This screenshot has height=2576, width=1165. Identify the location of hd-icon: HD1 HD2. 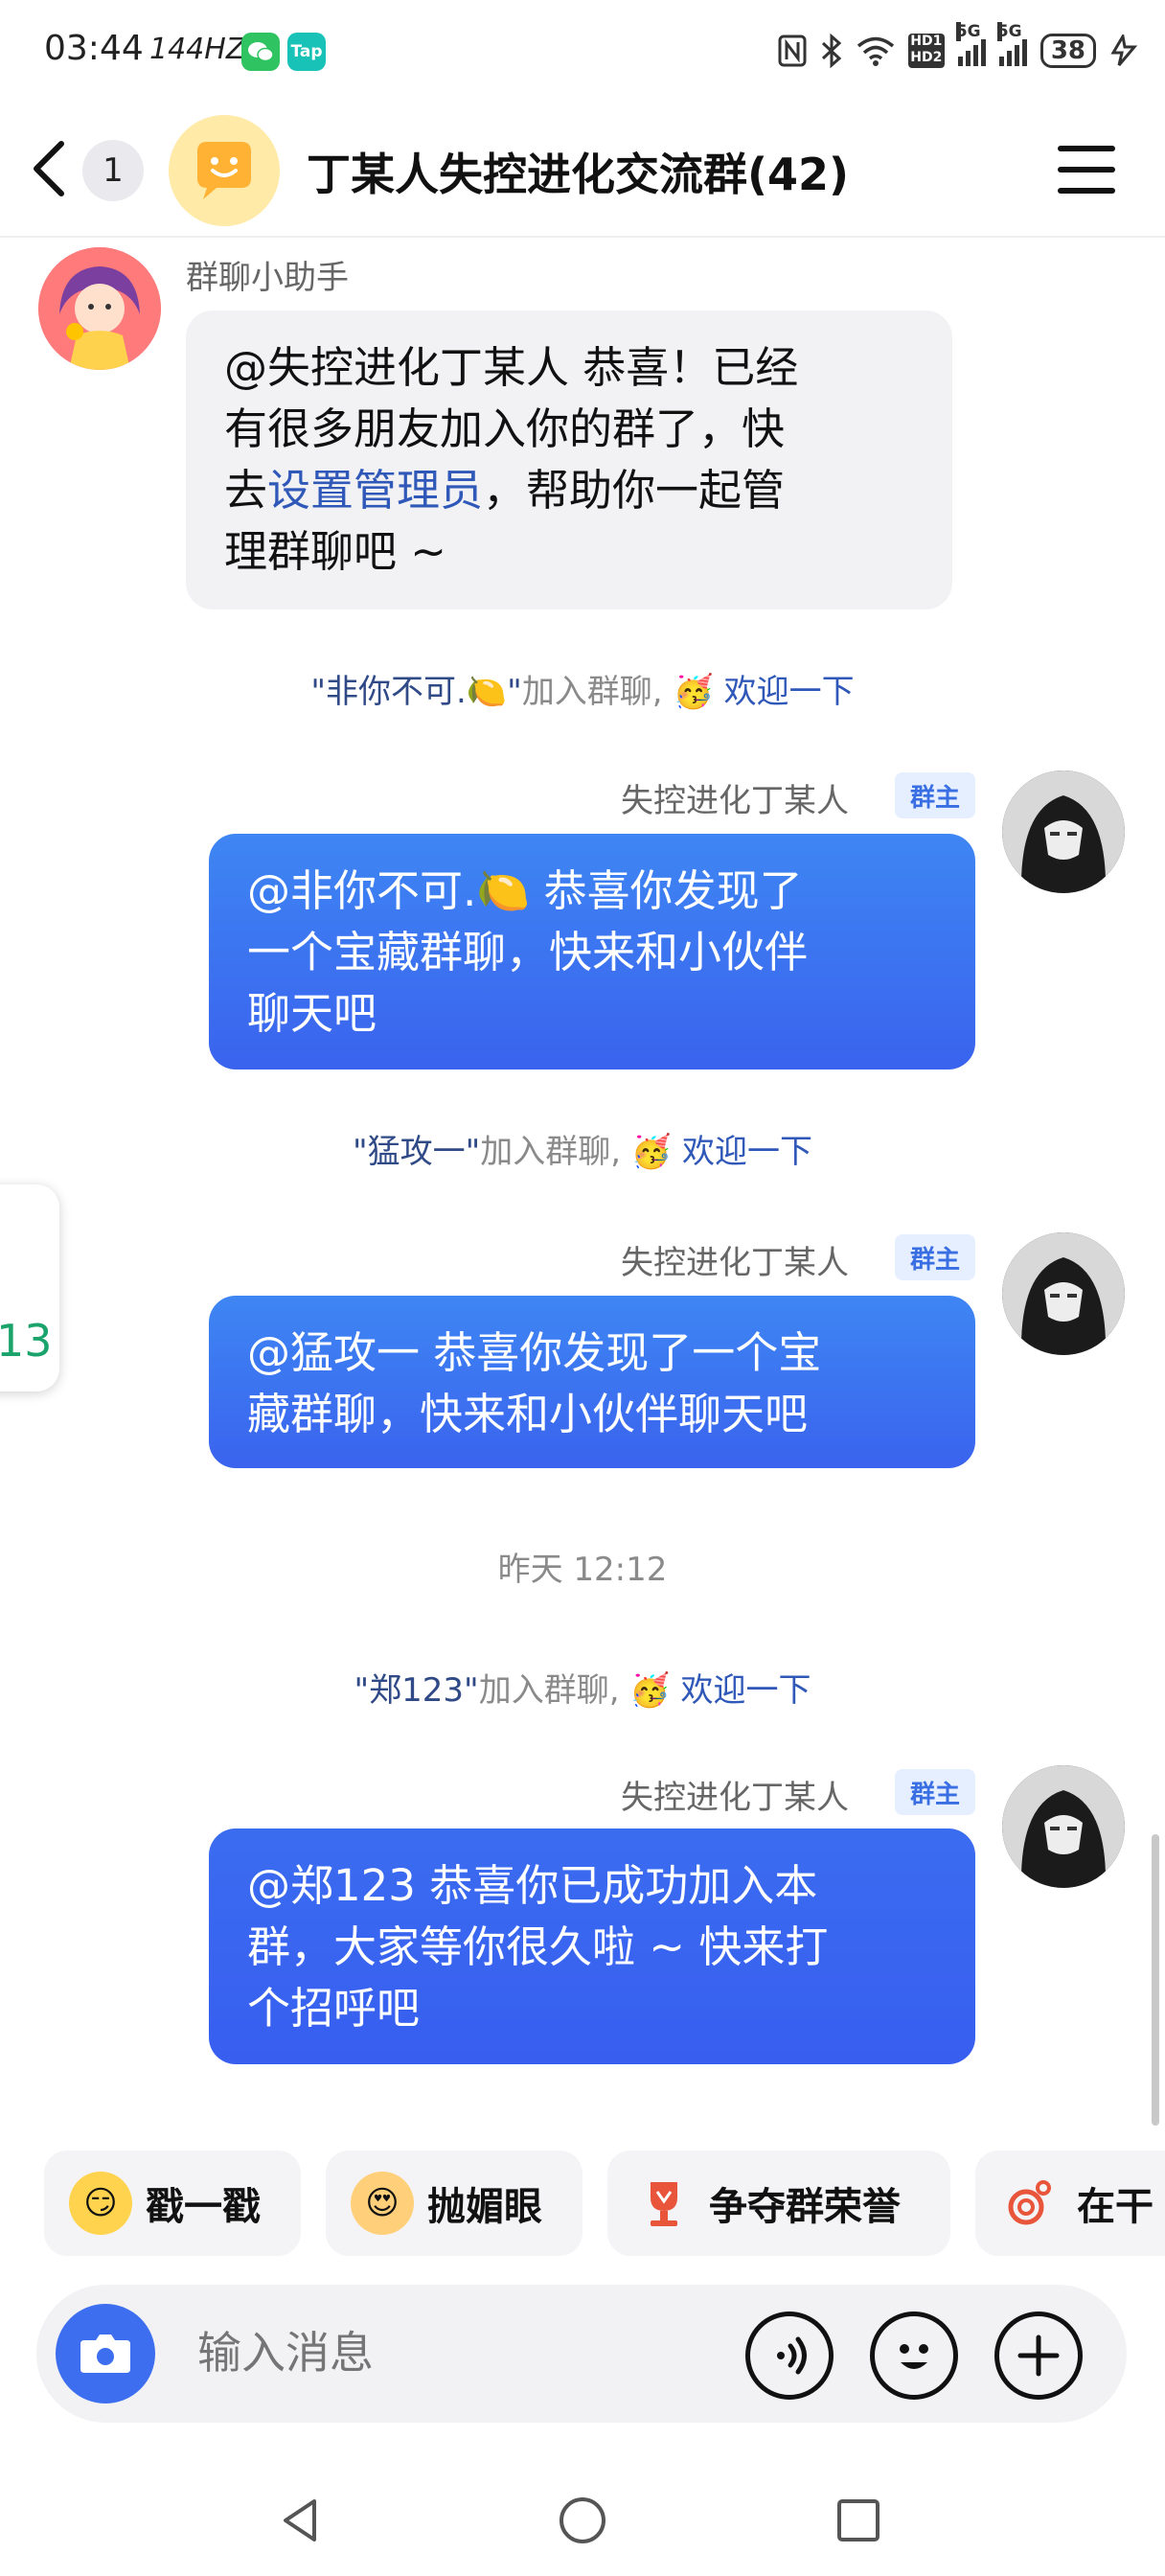
(926, 51).